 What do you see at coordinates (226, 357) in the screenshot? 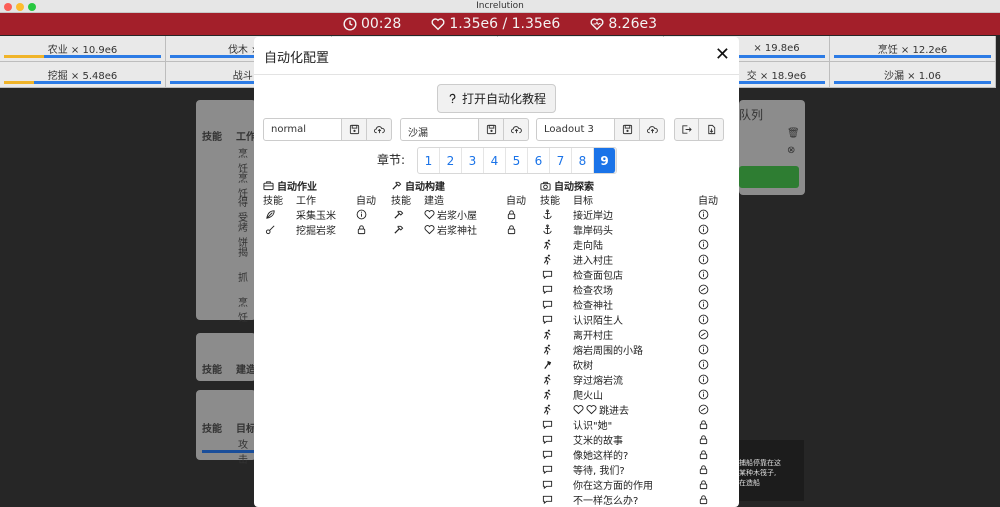
I see `build-panel-background: 技能 建造` at bounding box center [226, 357].